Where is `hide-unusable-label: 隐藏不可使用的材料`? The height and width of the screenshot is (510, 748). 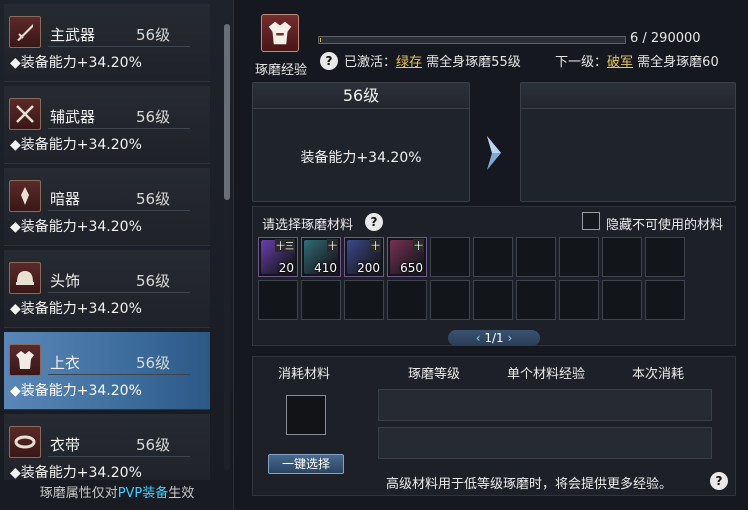 hide-unusable-label: 隐藏不可使用的材料 is located at coordinates (664, 223).